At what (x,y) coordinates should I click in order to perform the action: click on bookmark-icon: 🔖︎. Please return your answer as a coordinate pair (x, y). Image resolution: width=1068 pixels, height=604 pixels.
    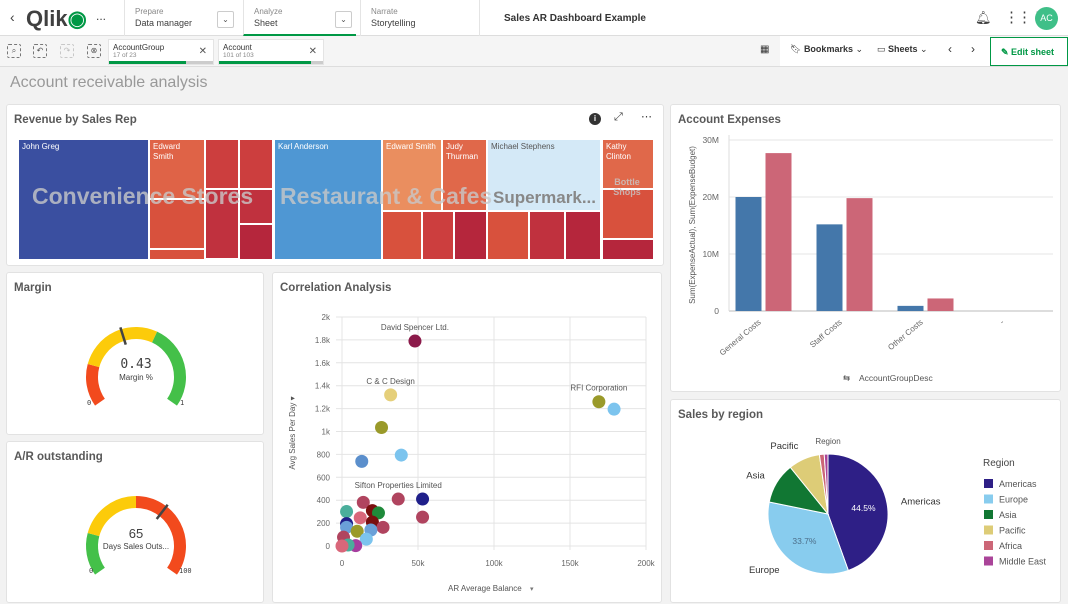
    Looking at the image, I should click on (797, 49).